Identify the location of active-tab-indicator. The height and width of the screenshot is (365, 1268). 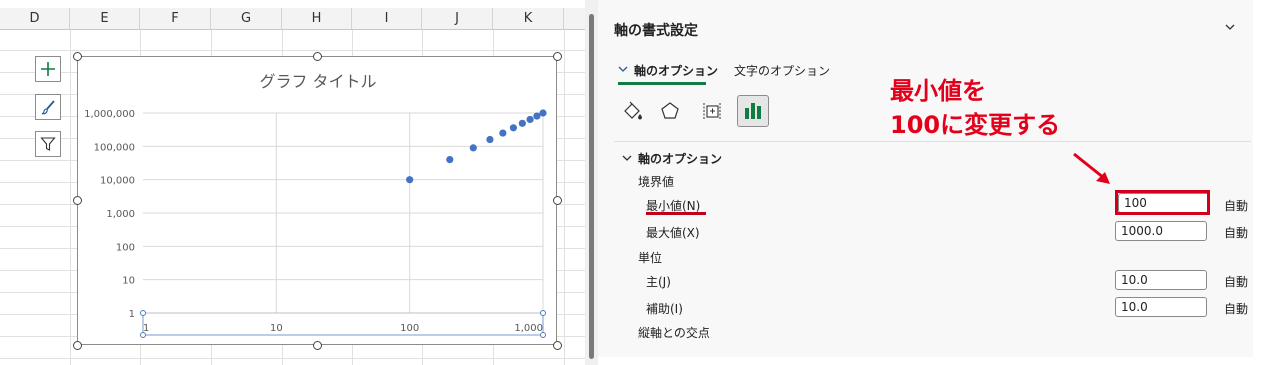
(662, 83).